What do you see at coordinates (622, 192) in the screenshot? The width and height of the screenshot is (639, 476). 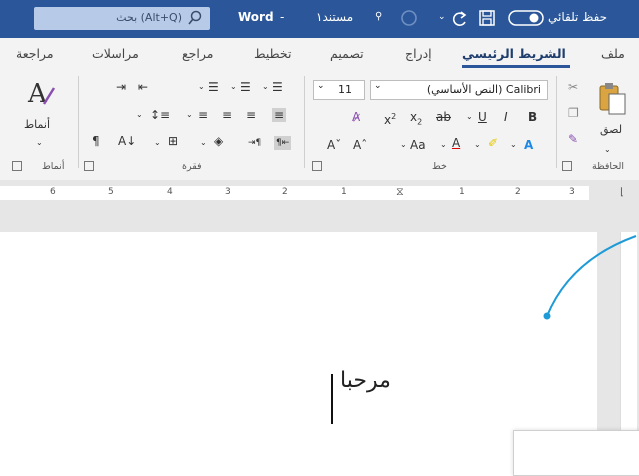 I see `tab-selector-icon: ⌊` at bounding box center [622, 192].